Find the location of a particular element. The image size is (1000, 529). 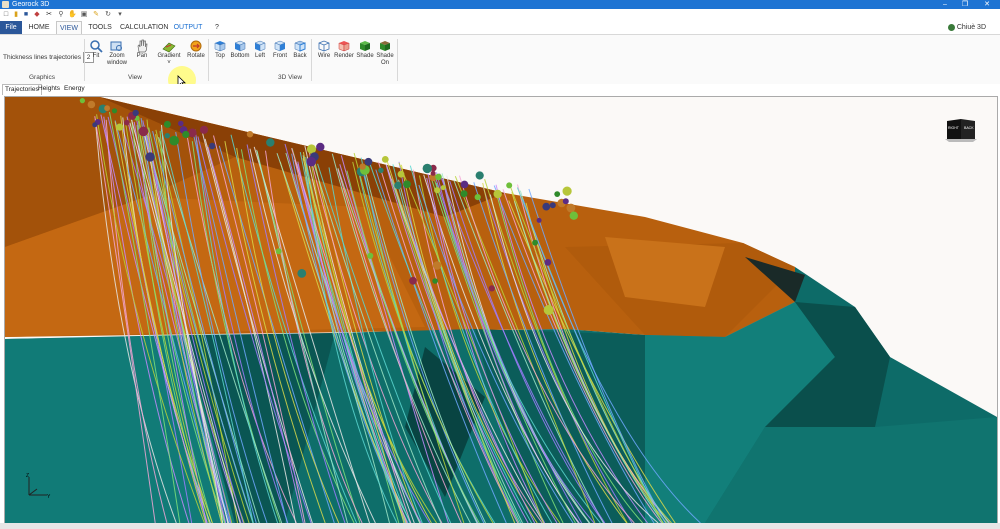

avatar is located at coordinates (951, 27).